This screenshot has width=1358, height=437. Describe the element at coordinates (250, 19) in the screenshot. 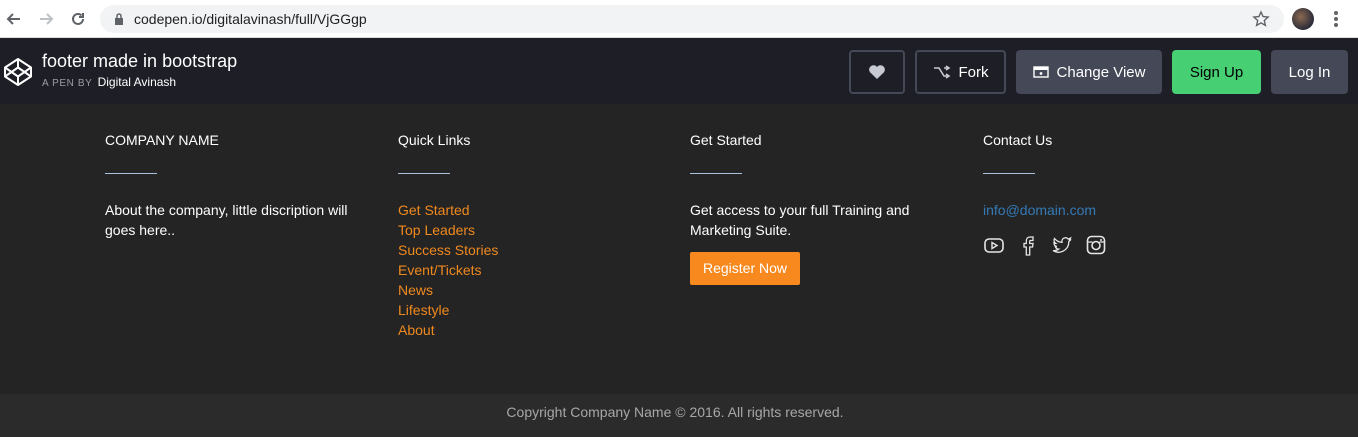

I see `url-text: codepen.io/digitalavinash/full/VjGGgp` at that location.